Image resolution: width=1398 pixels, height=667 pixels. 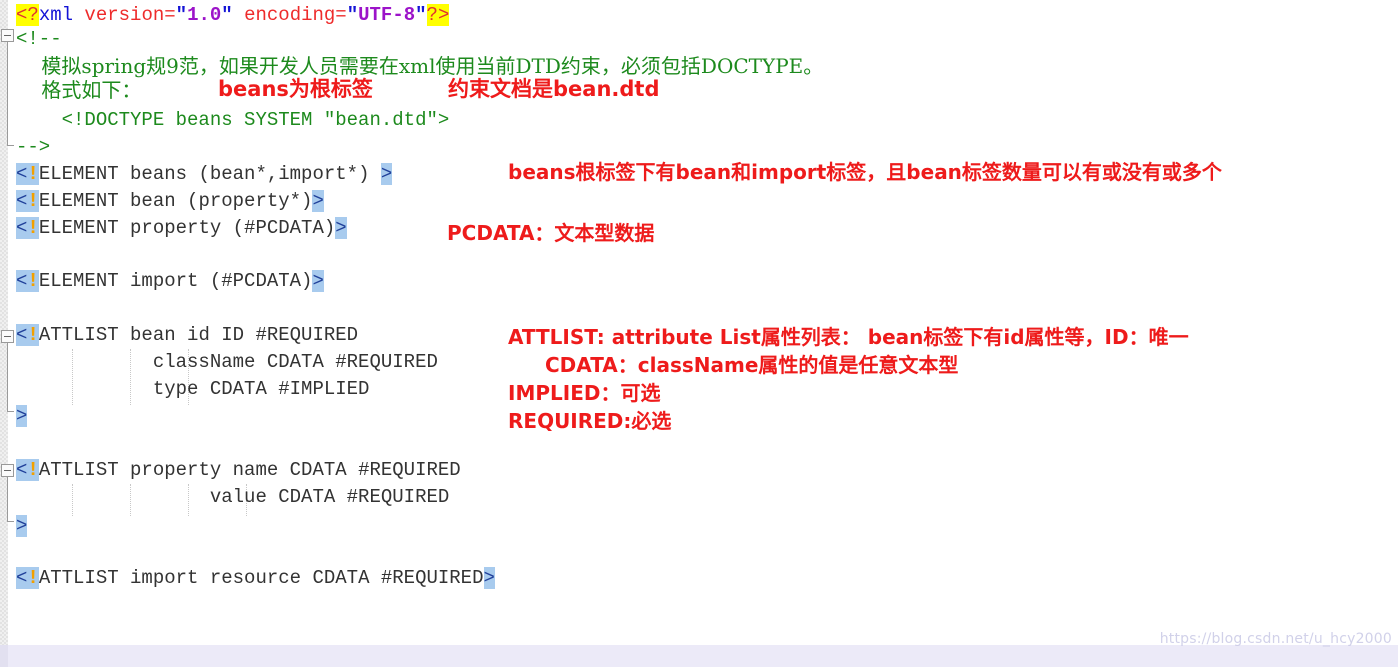 I want to click on code-line-attlist-bean-1: <!ATTLIST bean id ID #REQUIRED, so click(x=187, y=335).